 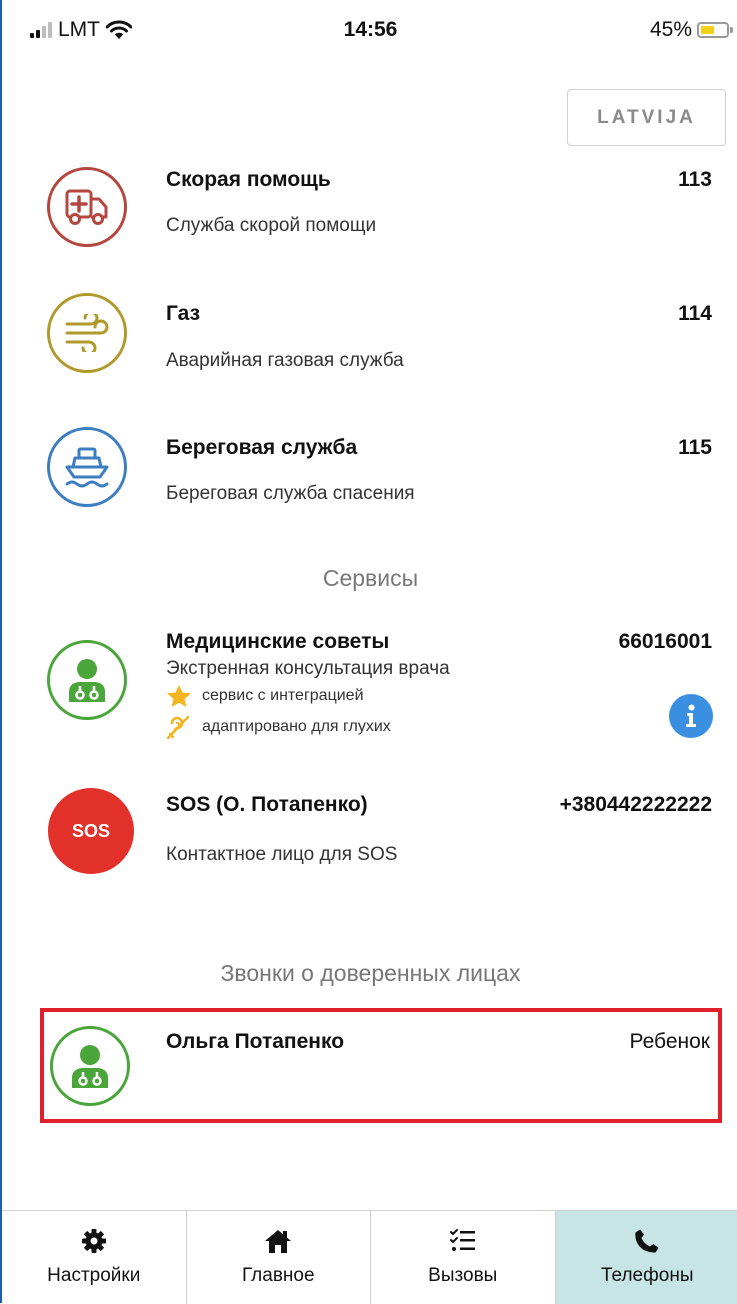 I want to click on service-description: Экстренная консультация врача, so click(x=308, y=669).